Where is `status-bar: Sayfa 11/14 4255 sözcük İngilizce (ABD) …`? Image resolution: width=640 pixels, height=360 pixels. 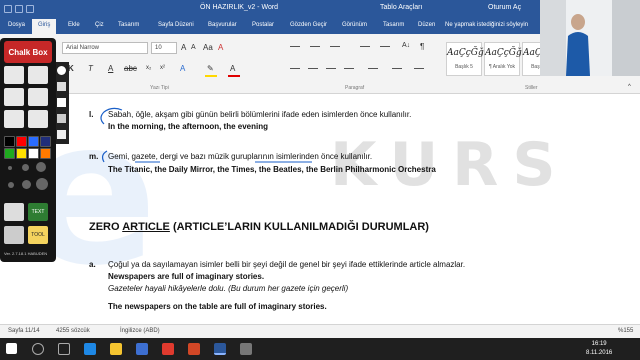
status-bar: Sayfa 11/14 4255 sözcük İngilizce (ABD) … is located at coordinates (320, 331).